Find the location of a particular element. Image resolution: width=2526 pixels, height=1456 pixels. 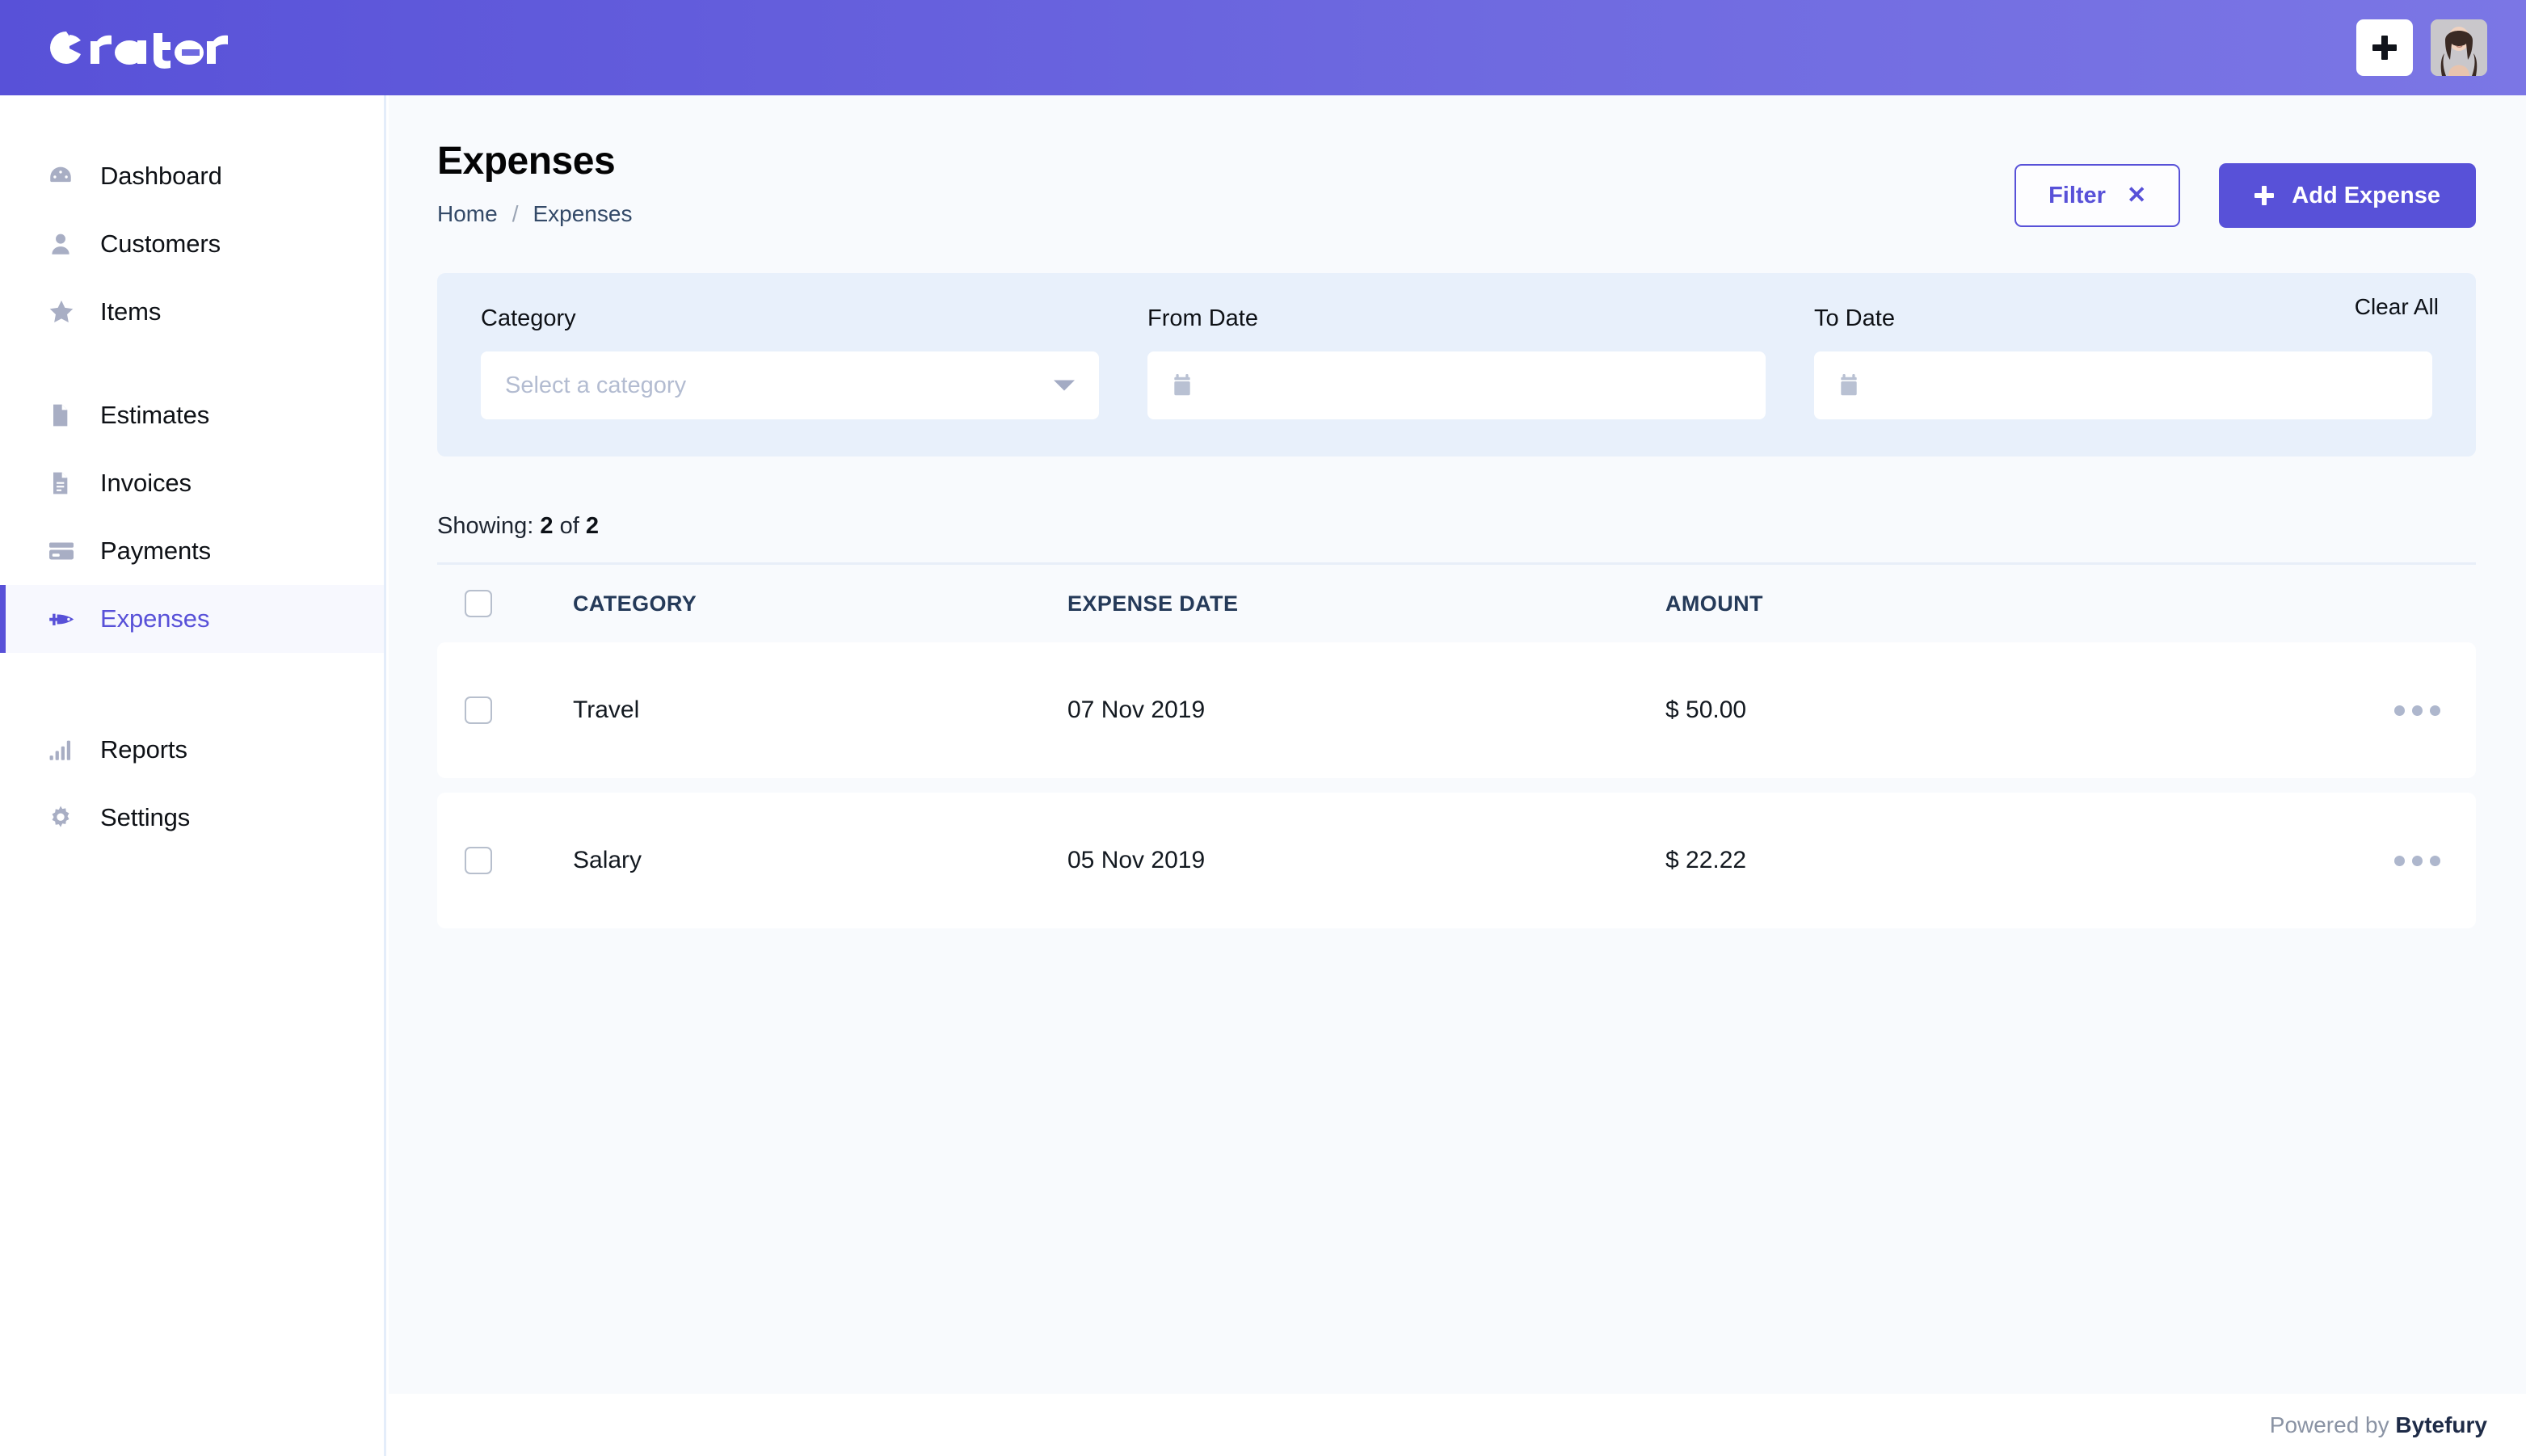

sidebar-item-customers: Customers is located at coordinates (192, 244).